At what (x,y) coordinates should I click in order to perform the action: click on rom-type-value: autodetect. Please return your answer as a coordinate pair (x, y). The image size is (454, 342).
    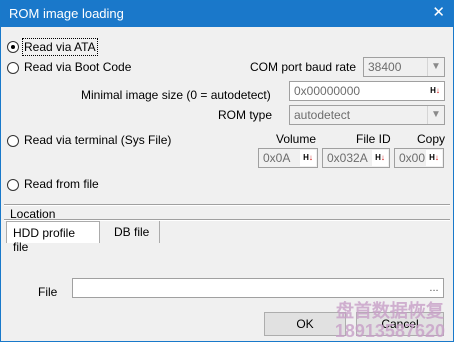
    Looking at the image, I should click on (322, 115).